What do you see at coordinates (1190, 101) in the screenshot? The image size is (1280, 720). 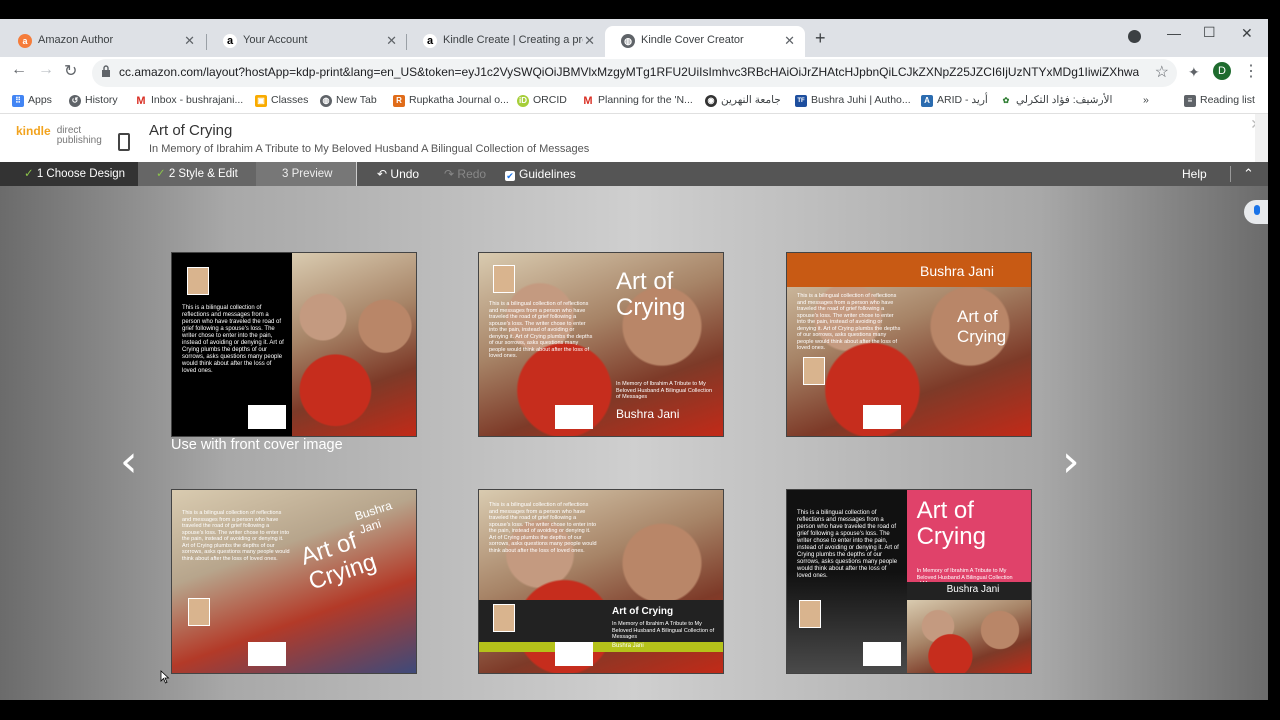 I see `reading-list-icon: ≡` at bounding box center [1190, 101].